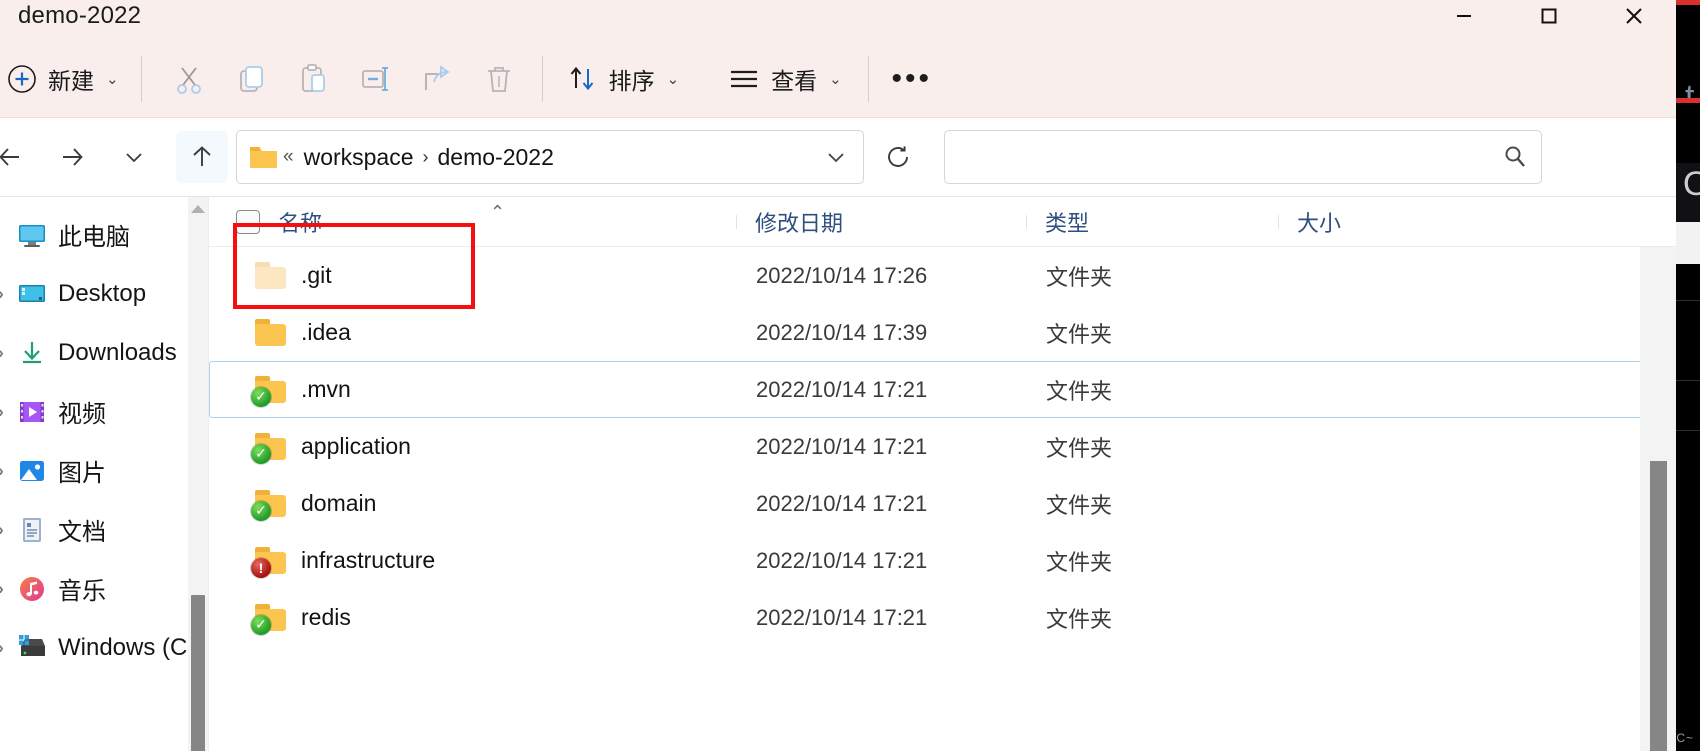 Image resolution: width=1700 pixels, height=751 pixels. Describe the element at coordinates (251, 79) in the screenshot. I see `copy-button` at that location.